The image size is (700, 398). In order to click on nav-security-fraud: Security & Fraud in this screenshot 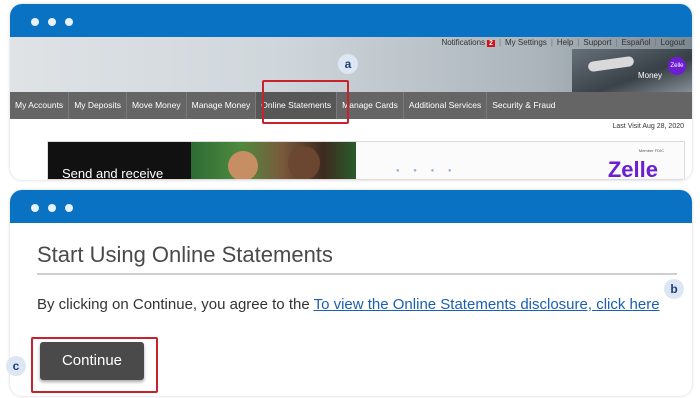, I will do `click(523, 105)`.